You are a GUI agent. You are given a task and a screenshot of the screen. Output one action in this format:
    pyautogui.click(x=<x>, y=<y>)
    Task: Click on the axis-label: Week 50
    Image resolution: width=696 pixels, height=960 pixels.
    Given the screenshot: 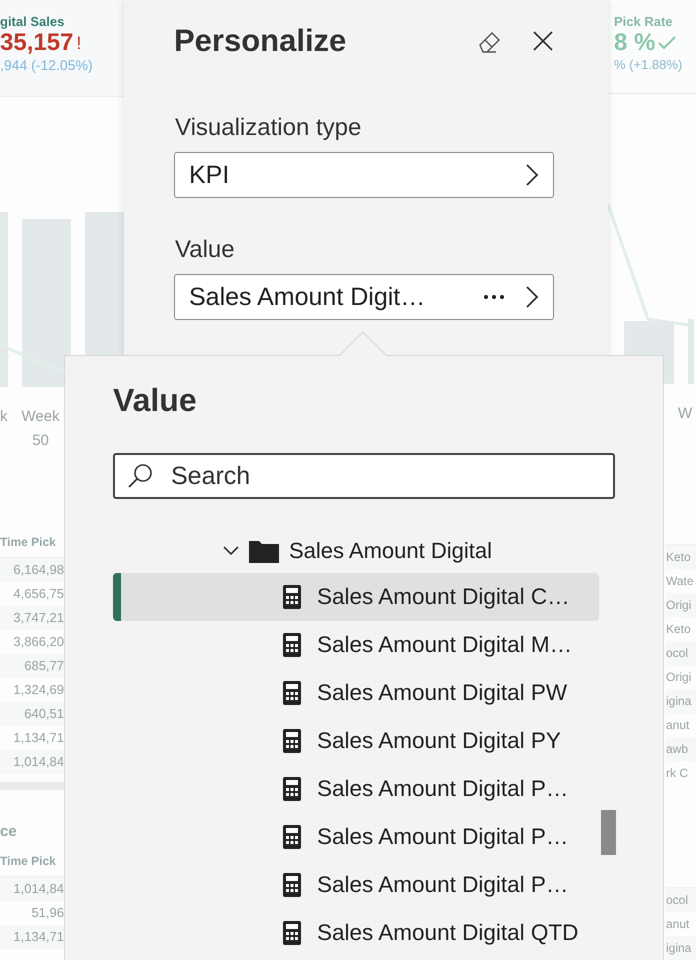 What is the action you would take?
    pyautogui.click(x=41, y=429)
    